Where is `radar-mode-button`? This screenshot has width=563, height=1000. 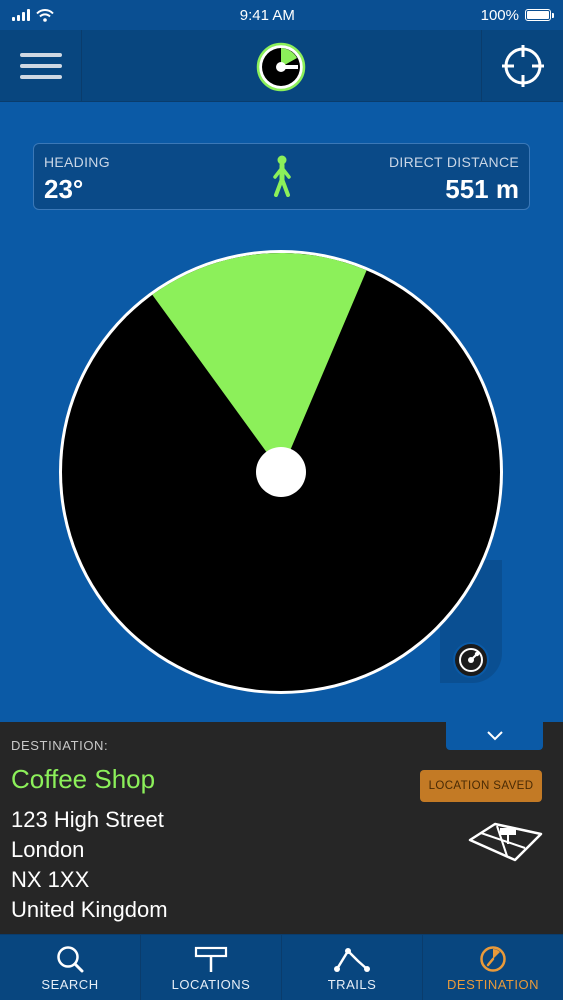
radar-mode-button is located at coordinates (471, 660).